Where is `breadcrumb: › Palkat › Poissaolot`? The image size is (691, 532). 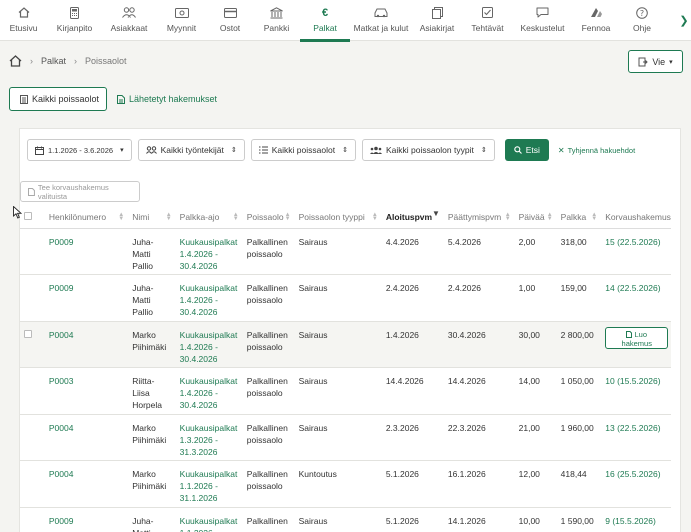
breadcrumb: › Palkat › Poissaolot is located at coordinates (68, 61).